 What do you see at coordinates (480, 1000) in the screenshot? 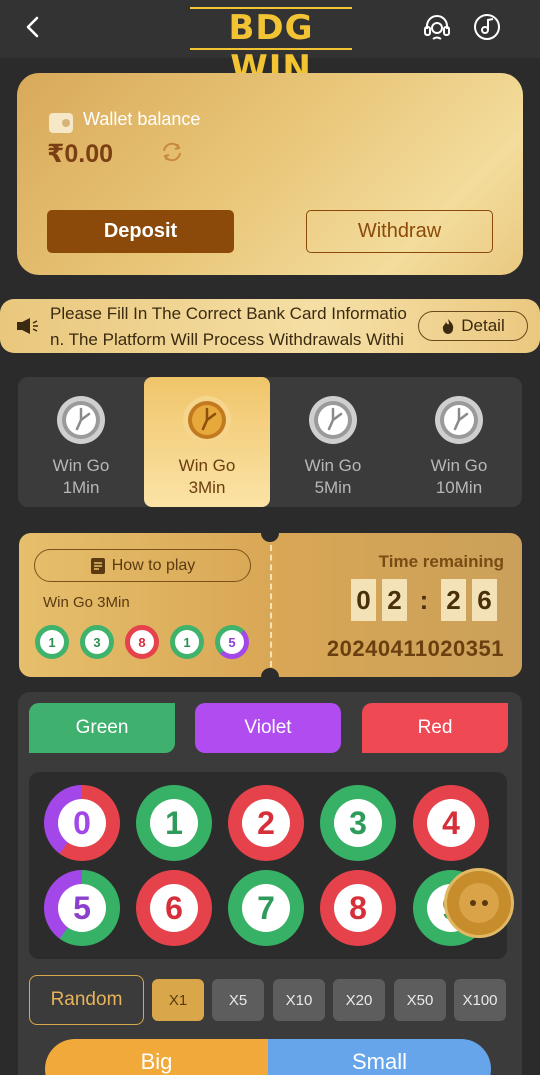
I see `multiplier-x100: X100` at bounding box center [480, 1000].